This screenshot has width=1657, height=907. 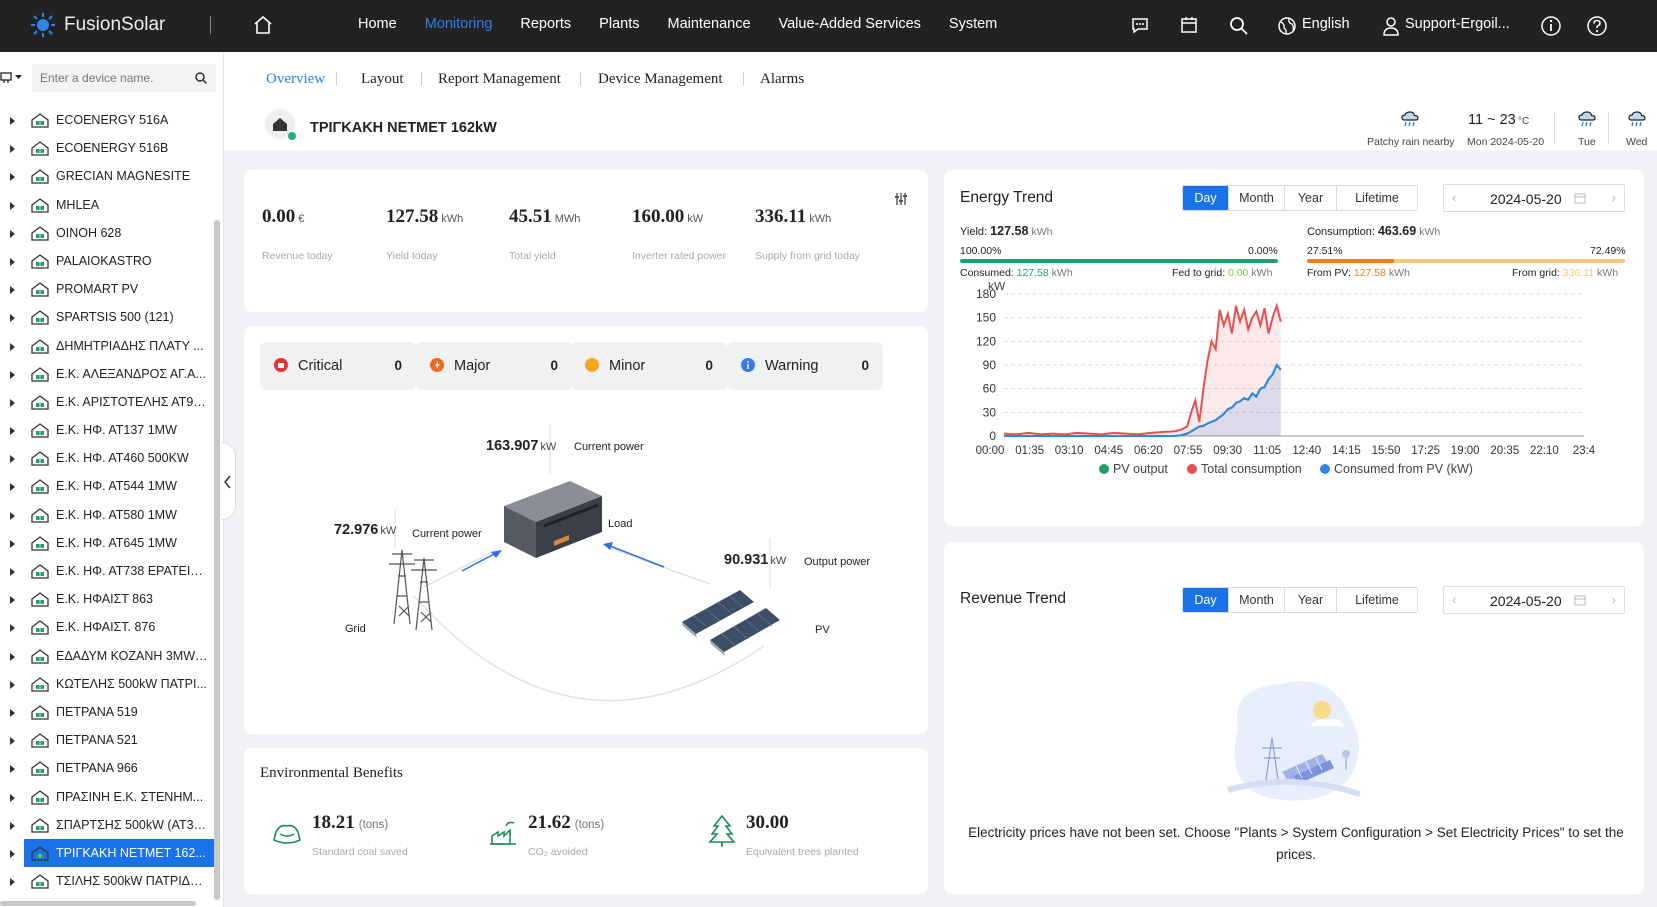 What do you see at coordinates (108, 148) in the screenshot?
I see `tree-item: ECOENERGY 516B` at bounding box center [108, 148].